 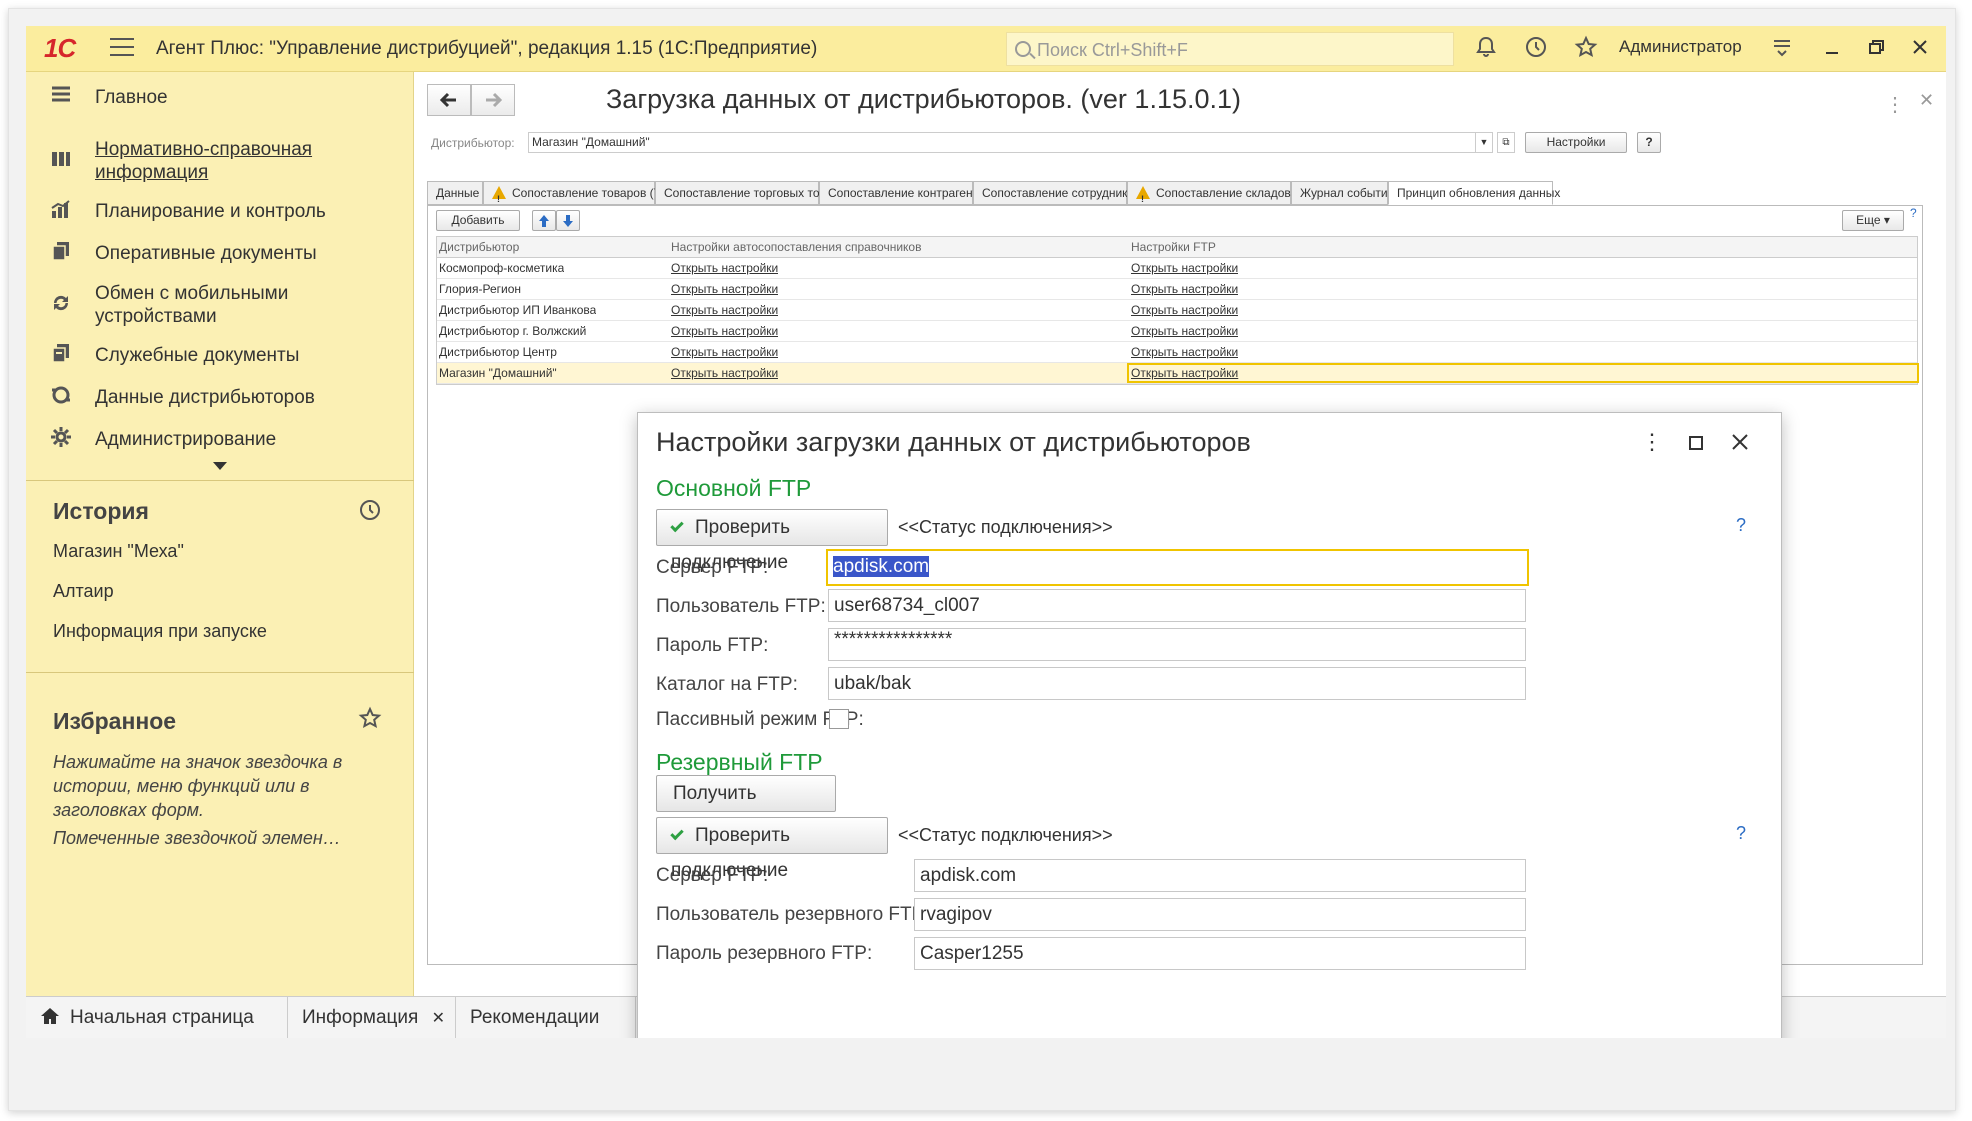 What do you see at coordinates (438, 1018) in the screenshot?
I see `close-tab-icon: ✕` at bounding box center [438, 1018].